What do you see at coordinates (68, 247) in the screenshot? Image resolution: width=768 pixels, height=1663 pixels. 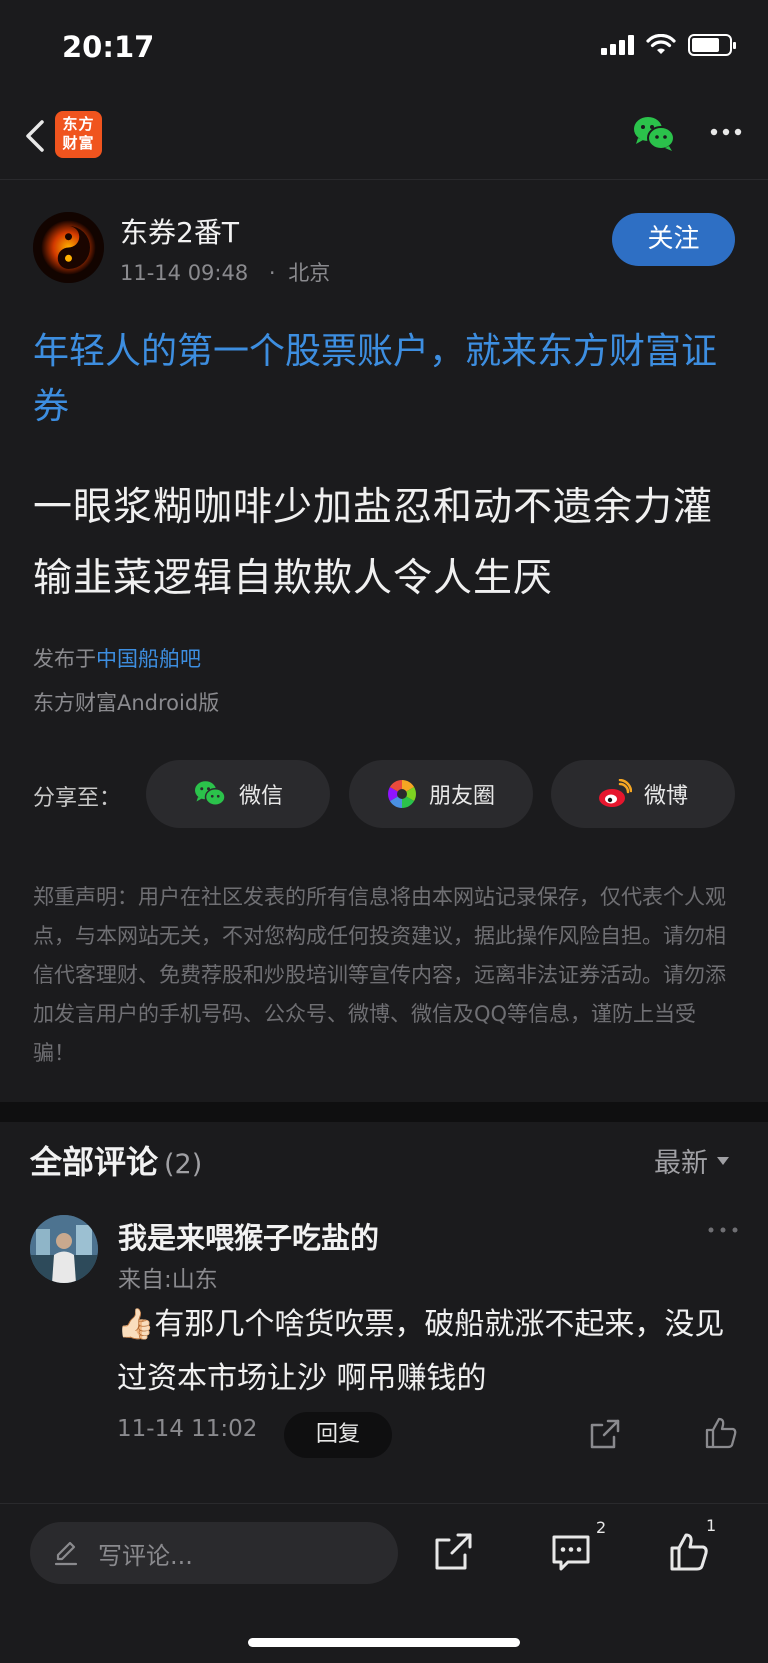 I see `author-avatar` at bounding box center [68, 247].